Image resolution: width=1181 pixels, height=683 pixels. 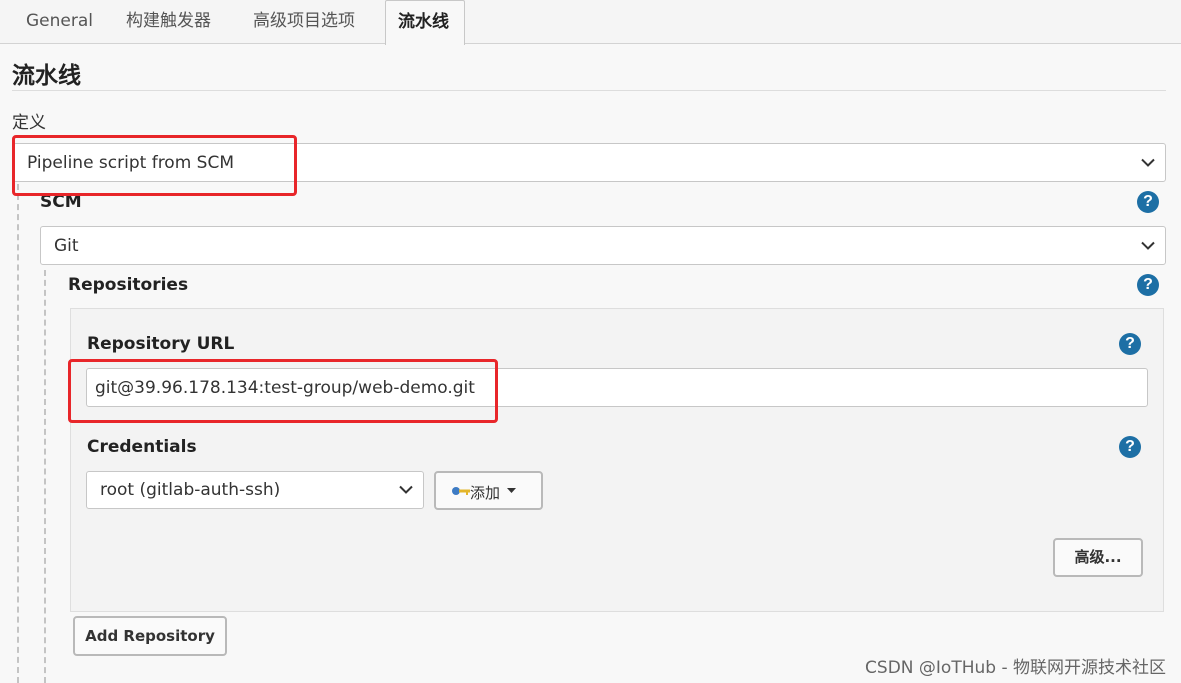 I want to click on add-credentials-button: 添加, so click(x=488, y=490).